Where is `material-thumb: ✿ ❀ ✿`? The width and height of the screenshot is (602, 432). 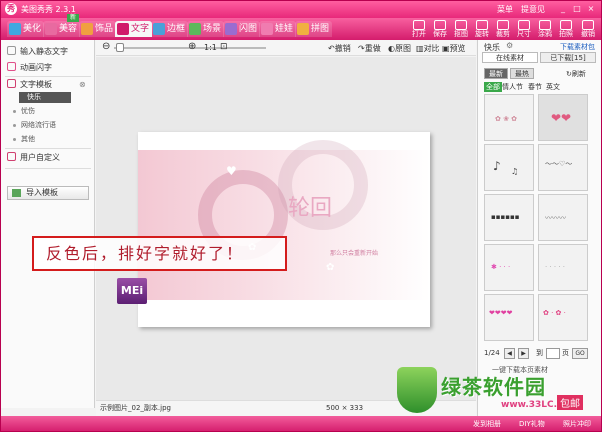 material-thumb: ✿ ❀ ✿ is located at coordinates (509, 117).